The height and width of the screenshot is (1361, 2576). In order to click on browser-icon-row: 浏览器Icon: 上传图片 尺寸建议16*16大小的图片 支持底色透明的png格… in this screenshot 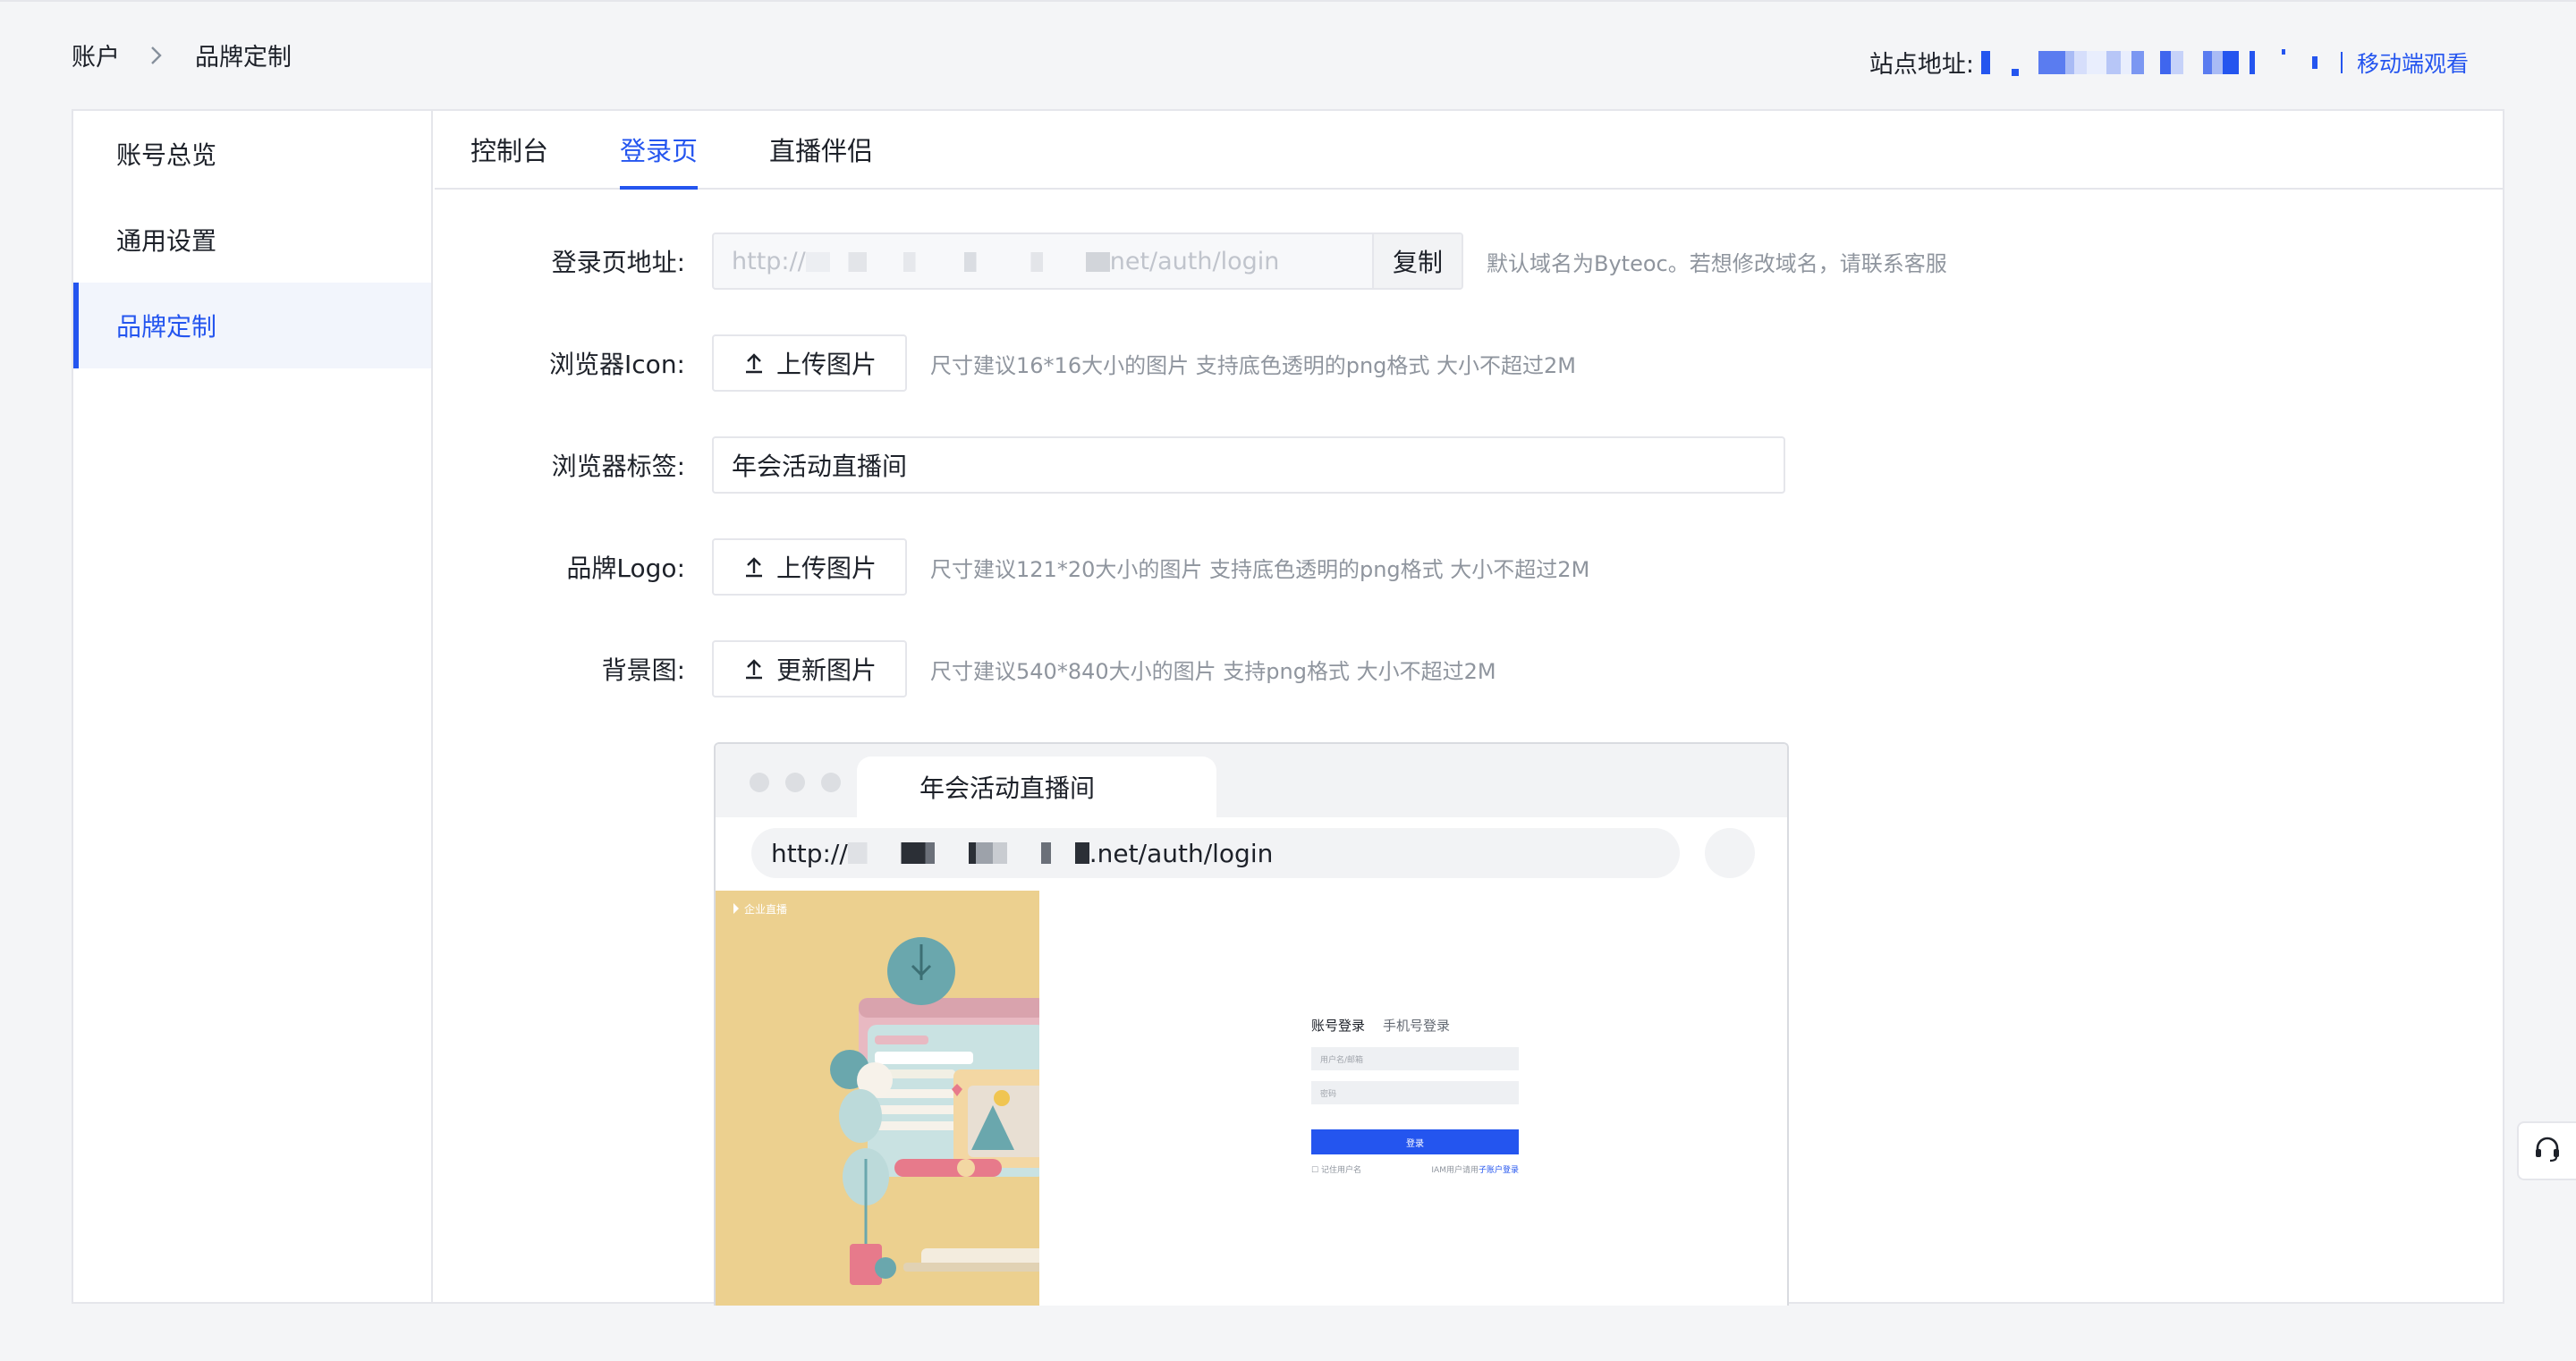, I will do `click(1005, 363)`.